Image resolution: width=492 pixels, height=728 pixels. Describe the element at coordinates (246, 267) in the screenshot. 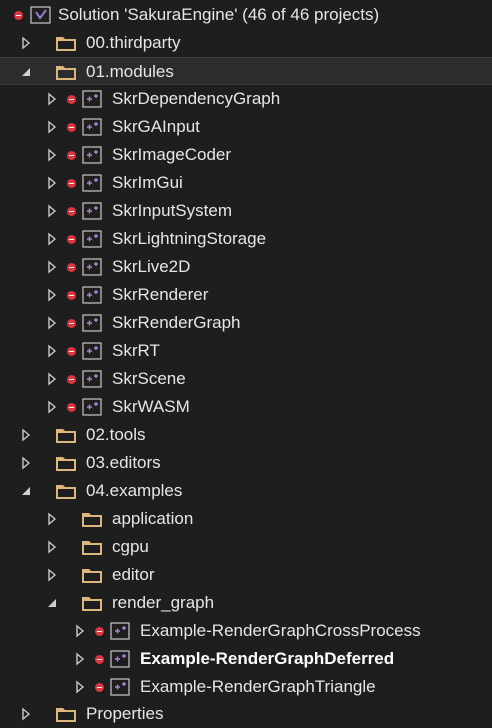

I see `tree-project-skrlive2d: SkrLive2D` at that location.